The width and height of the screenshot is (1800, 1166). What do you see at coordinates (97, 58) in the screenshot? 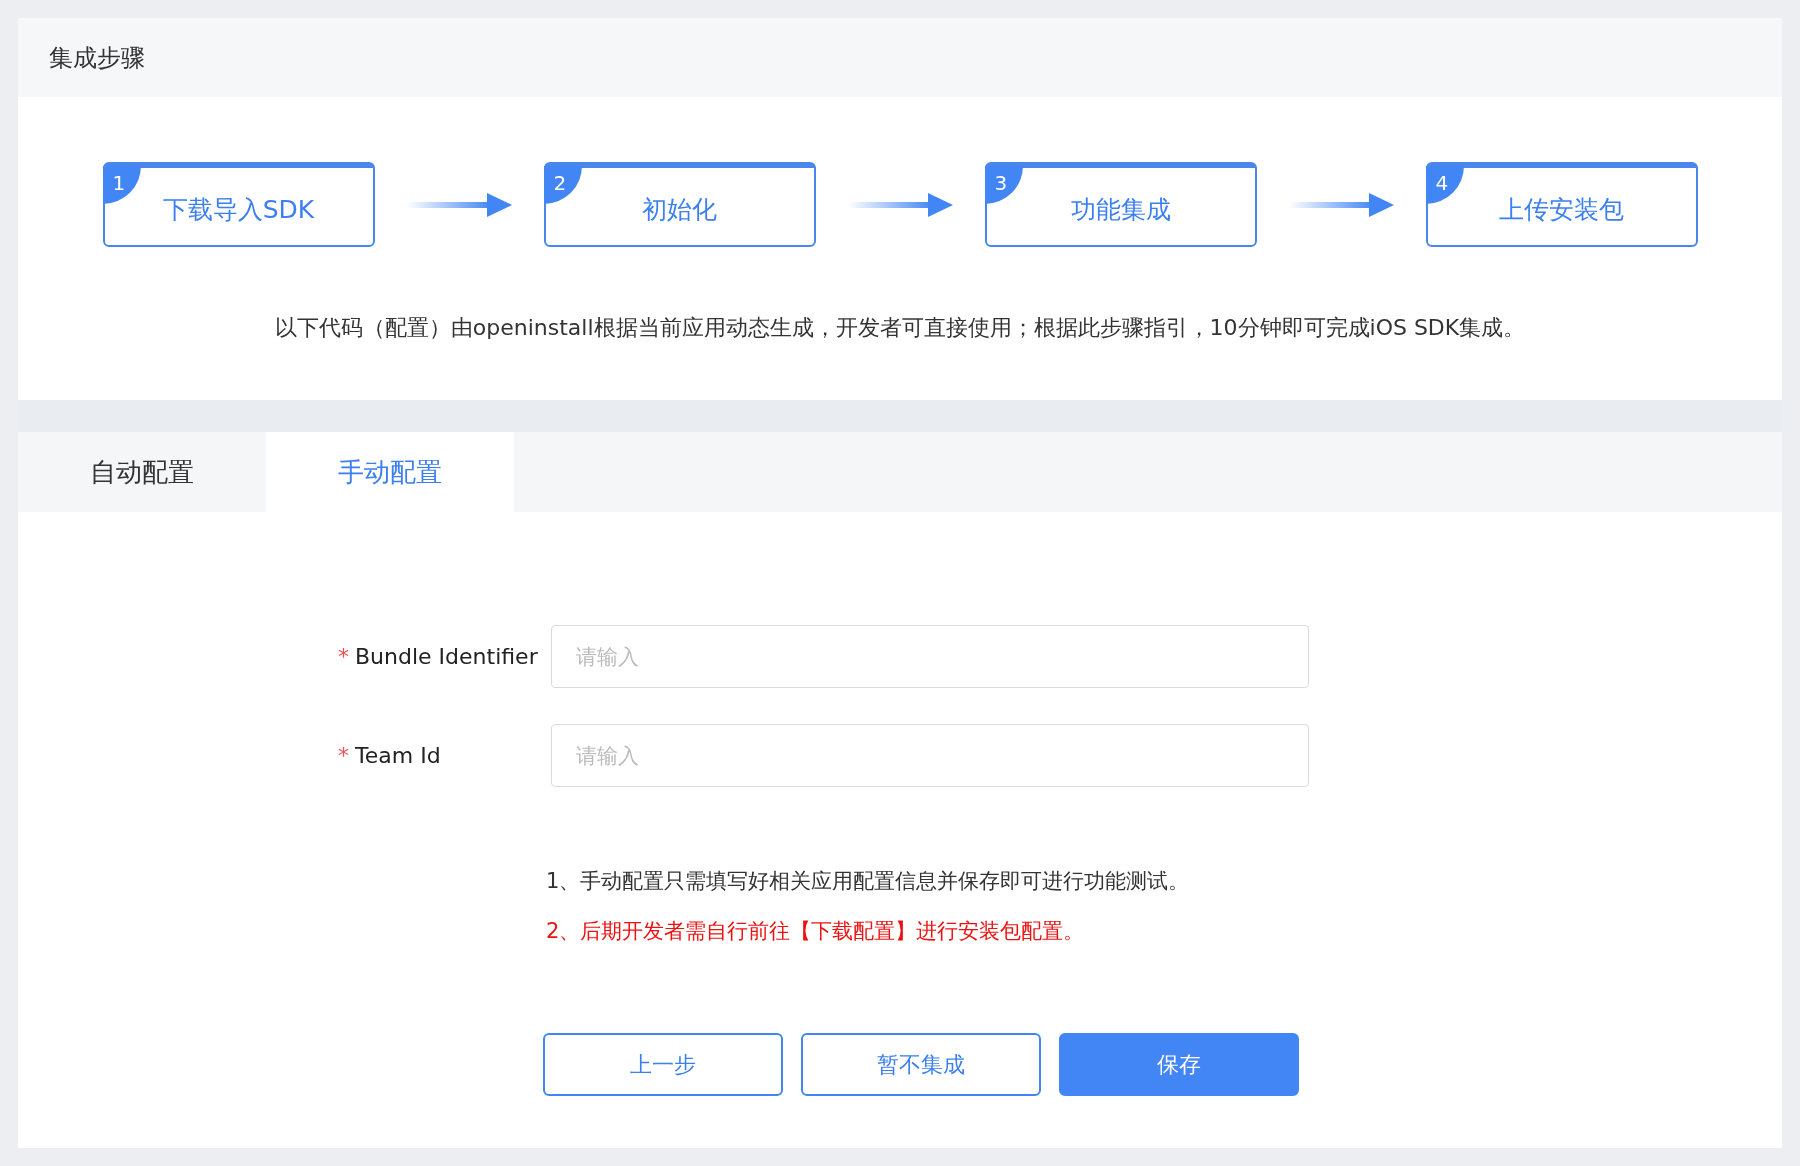
I see `section-title: 集成步骤` at bounding box center [97, 58].